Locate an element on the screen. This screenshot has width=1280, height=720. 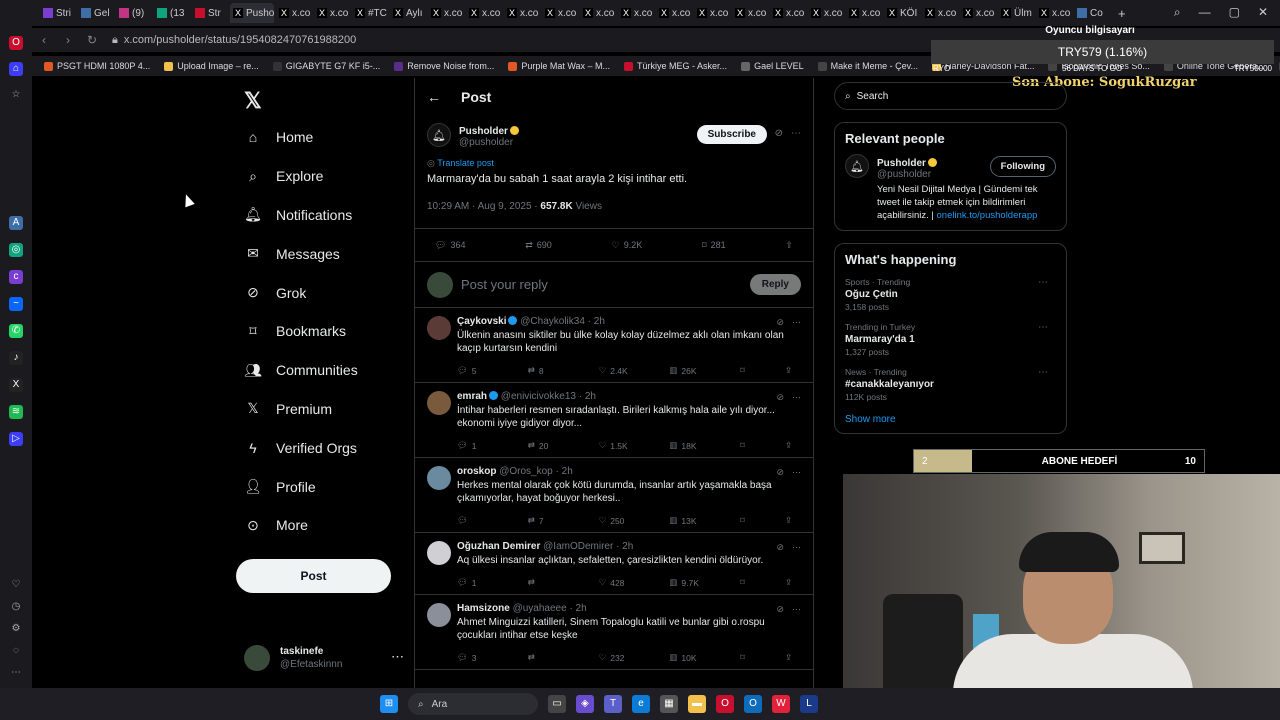
nav-item-verified-orgs: ϟ Verified Orgs is located at coordinates (325, 447).